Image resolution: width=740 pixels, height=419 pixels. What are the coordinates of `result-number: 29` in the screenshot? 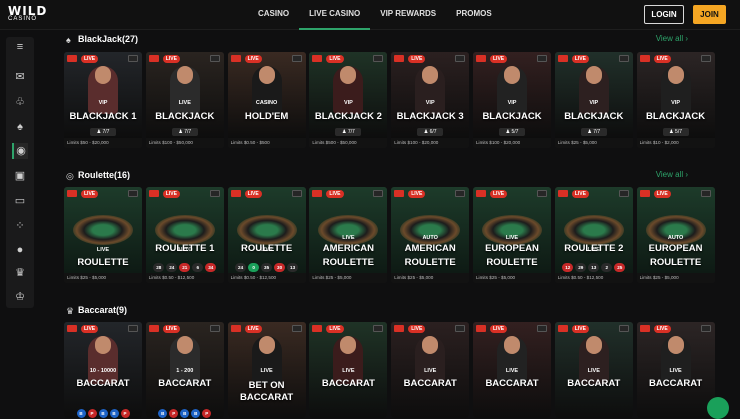 It's located at (581, 267).